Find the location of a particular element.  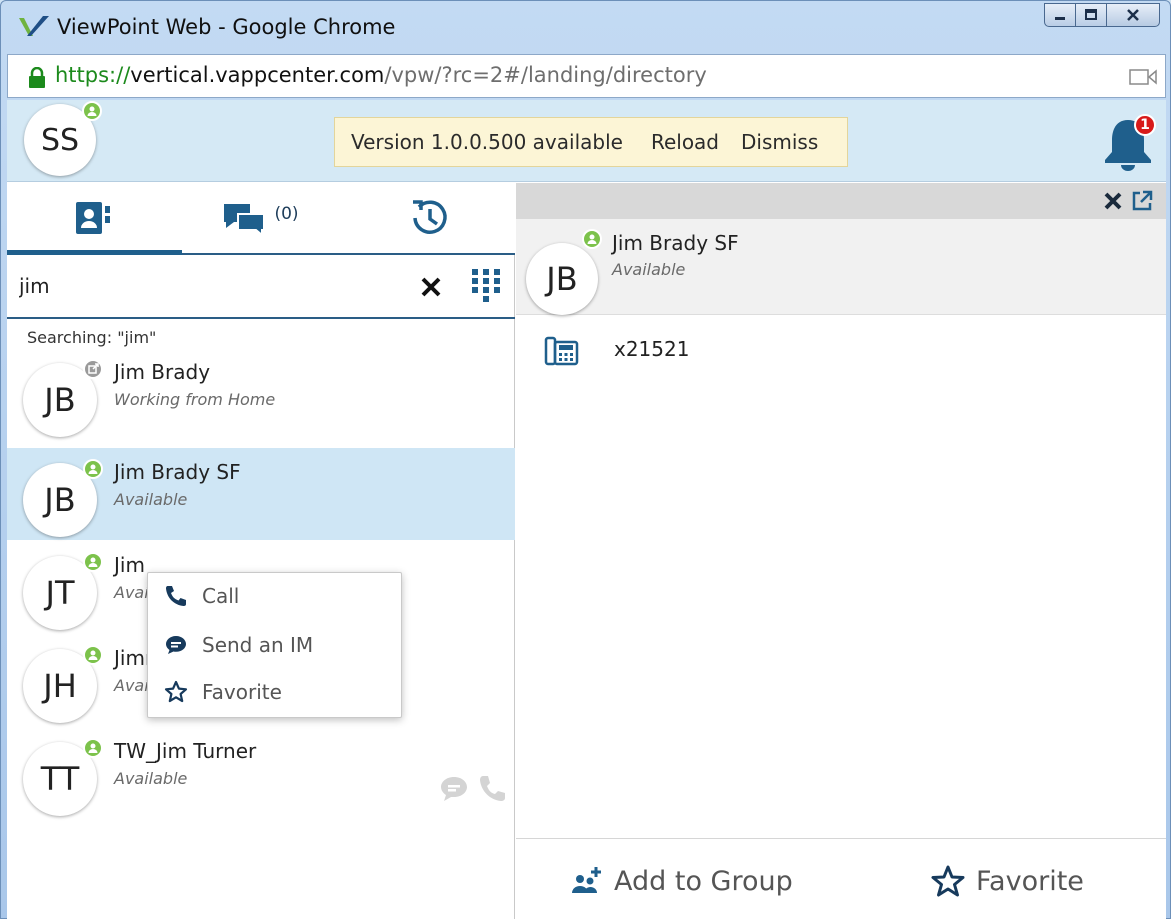

notification-count-badge: 1 is located at coordinates (1145, 125).